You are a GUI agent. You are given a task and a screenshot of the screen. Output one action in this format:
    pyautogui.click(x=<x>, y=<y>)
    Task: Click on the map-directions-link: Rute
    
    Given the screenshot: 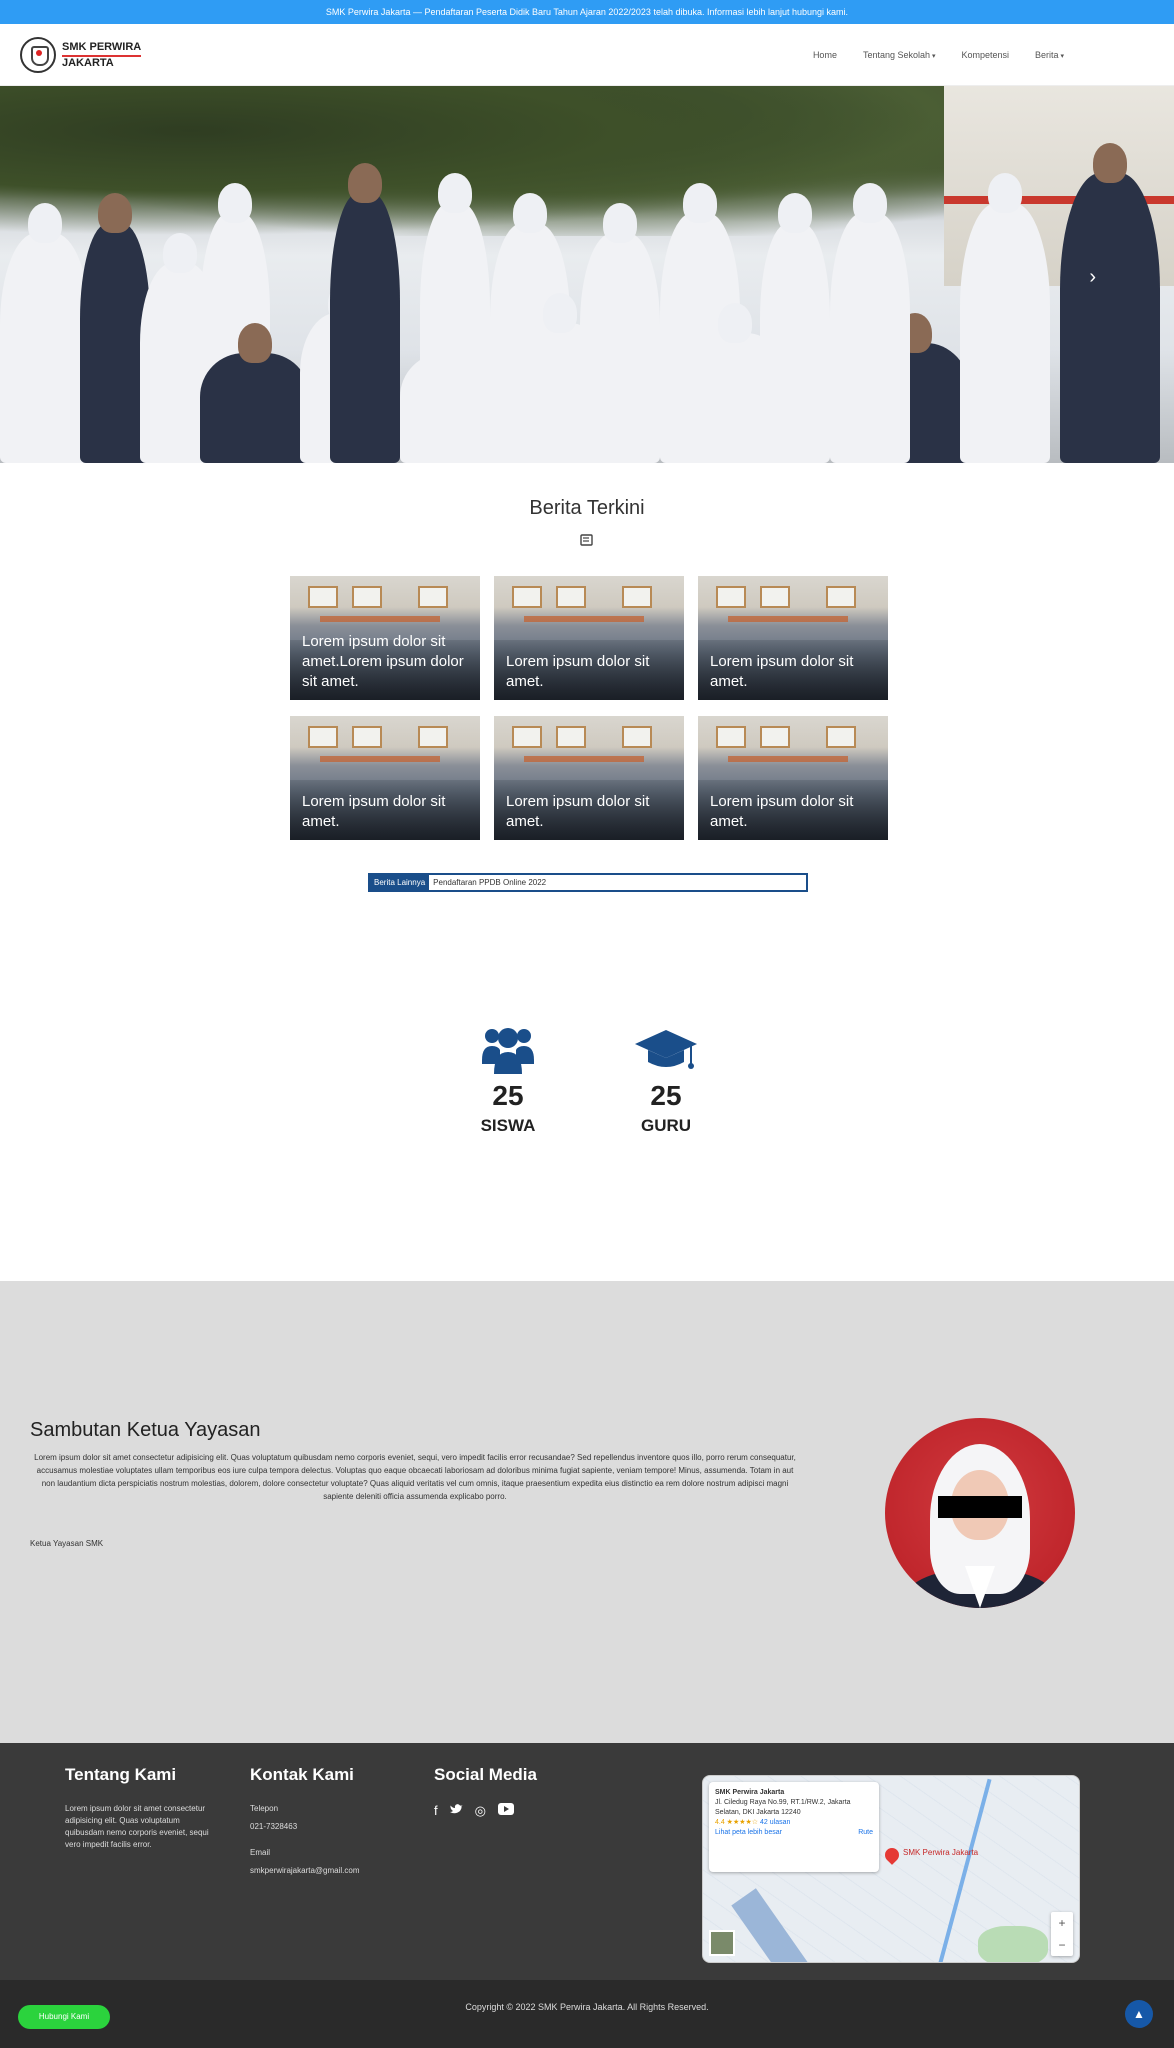 What is the action you would take?
    pyautogui.click(x=865, y=1833)
    